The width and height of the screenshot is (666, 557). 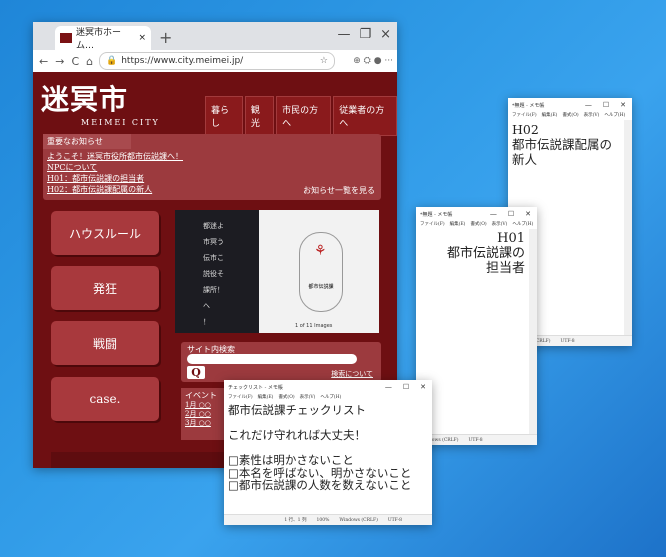 What do you see at coordinates (385, 34) in the screenshot?
I see `close-button: ×` at bounding box center [385, 34].